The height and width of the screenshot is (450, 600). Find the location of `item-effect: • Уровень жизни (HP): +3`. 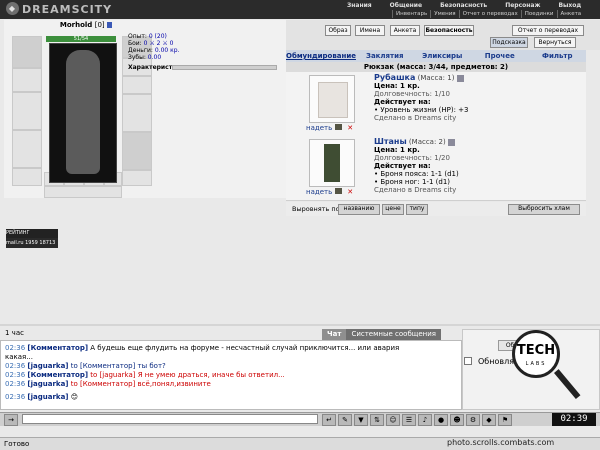

item-effect: • Уровень жизни (HP): +3 is located at coordinates (421, 110).